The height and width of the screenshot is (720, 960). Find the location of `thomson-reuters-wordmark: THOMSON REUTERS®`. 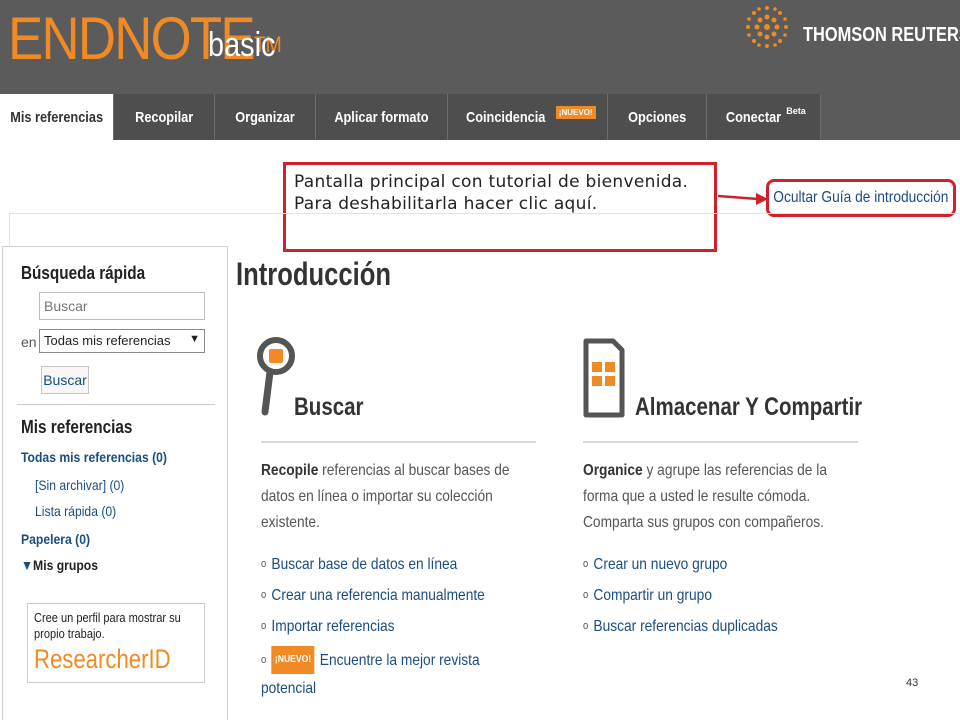

thomson-reuters-wordmark: THOMSON REUTERS® is located at coordinates (881, 35).